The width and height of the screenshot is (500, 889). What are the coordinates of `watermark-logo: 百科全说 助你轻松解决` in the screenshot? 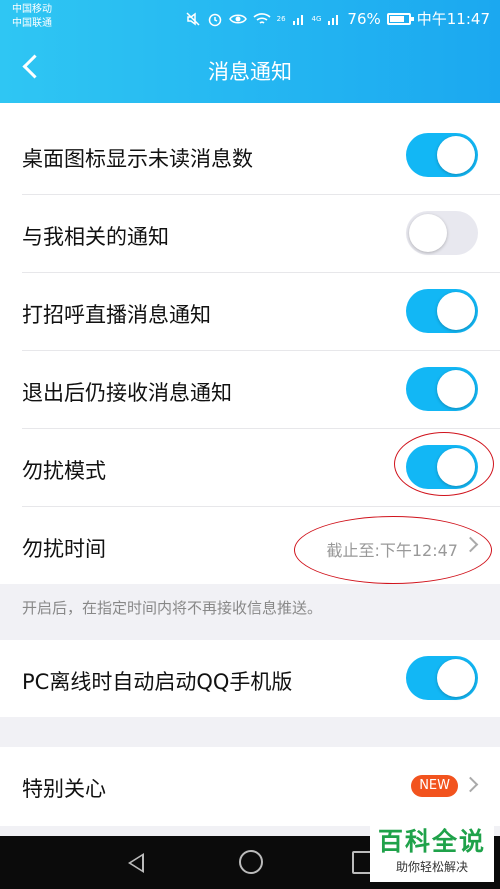 It's located at (432, 854).